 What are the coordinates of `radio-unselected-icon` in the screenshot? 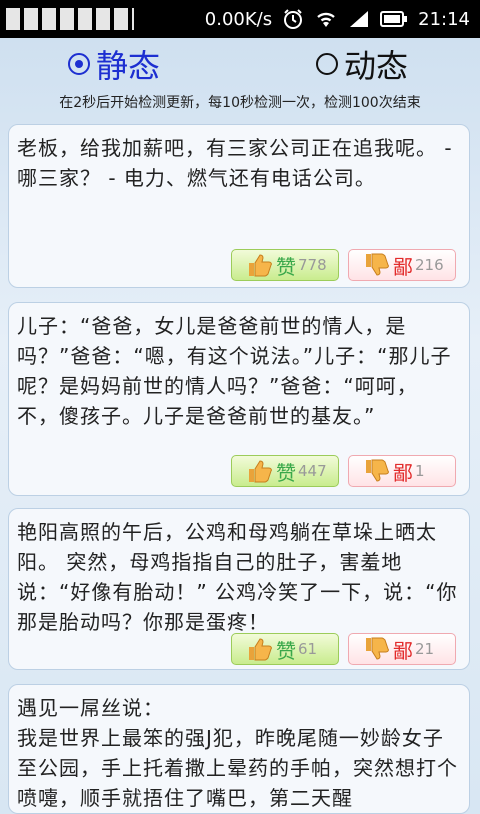 It's located at (327, 64).